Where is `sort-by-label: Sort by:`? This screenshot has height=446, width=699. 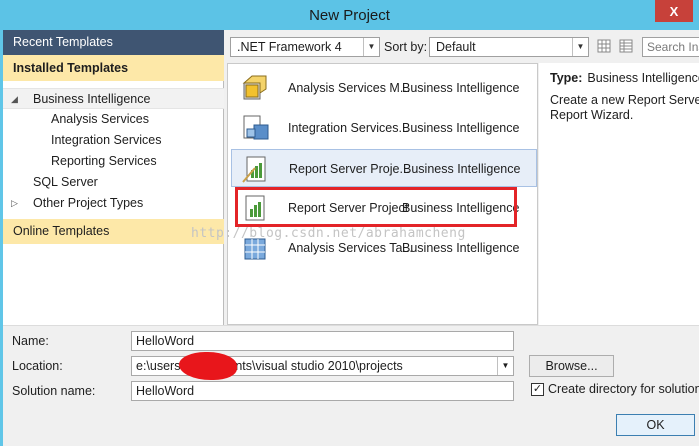 sort-by-label: Sort by: is located at coordinates (406, 47).